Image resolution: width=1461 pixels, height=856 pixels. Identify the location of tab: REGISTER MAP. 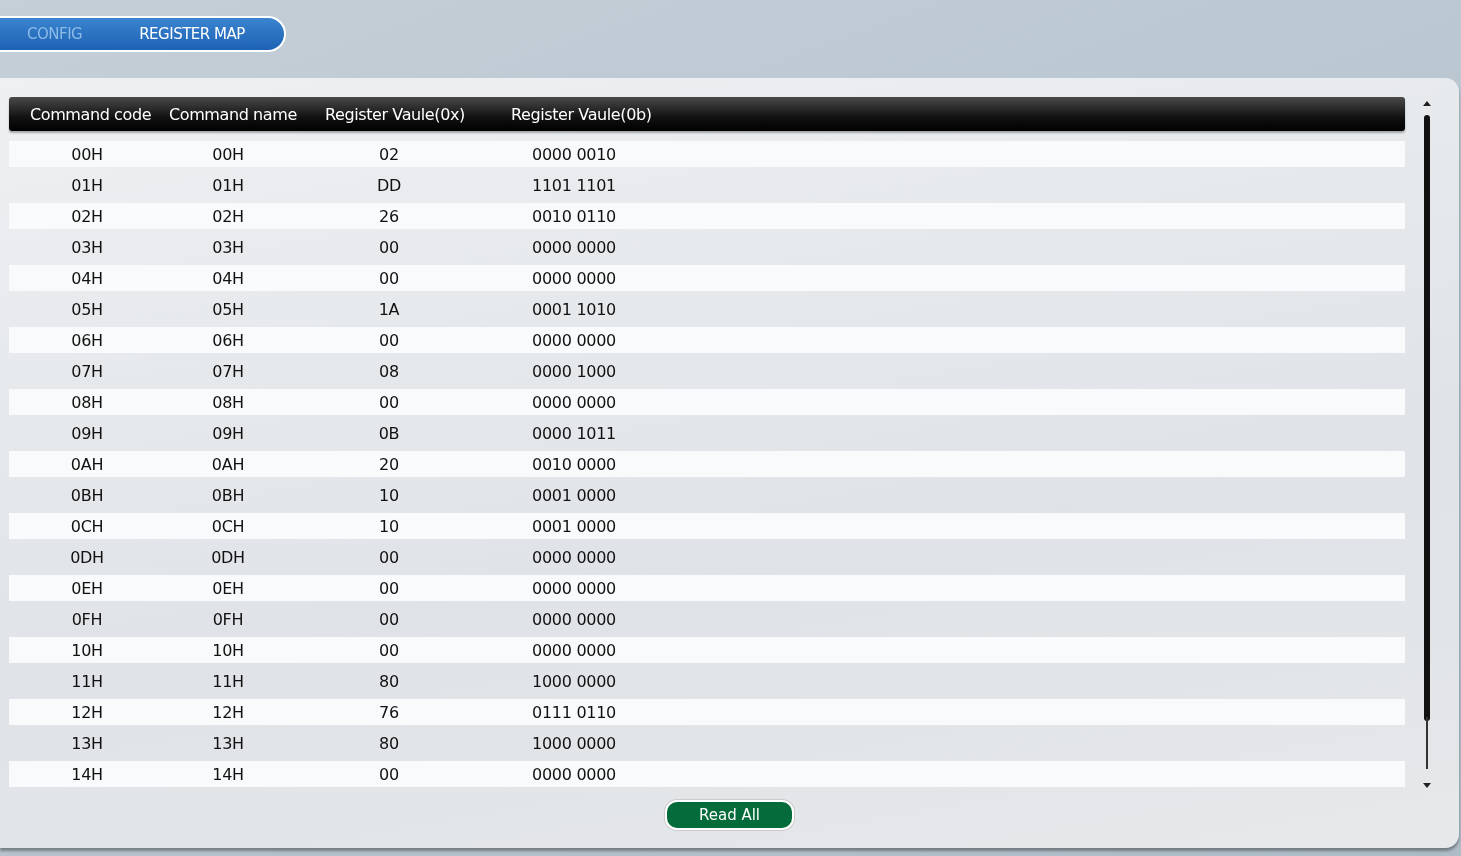
(192, 34).